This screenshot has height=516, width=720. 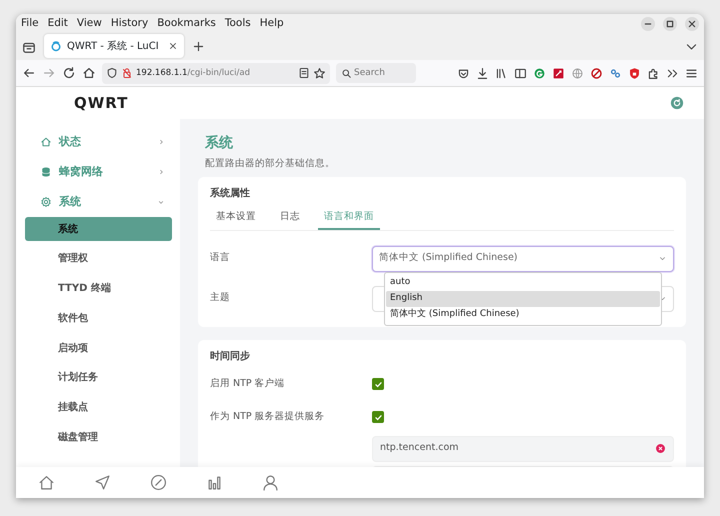 What do you see at coordinates (214, 482) in the screenshot?
I see `bar-chart-icon` at bounding box center [214, 482].